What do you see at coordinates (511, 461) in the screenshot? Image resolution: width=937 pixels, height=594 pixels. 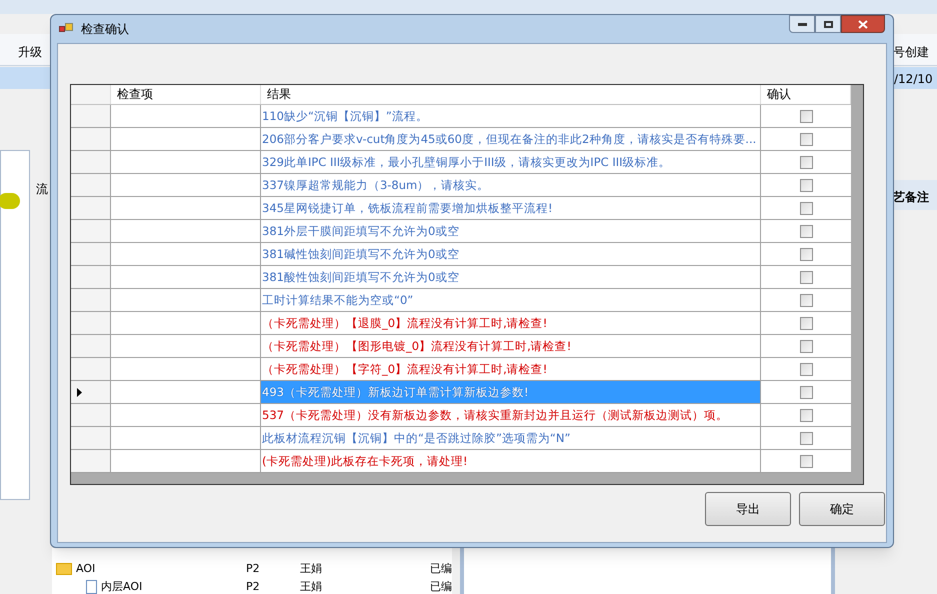 I see `table-cell: (卡死需处理)此板存在卡死项，请处理!` at bounding box center [511, 461].